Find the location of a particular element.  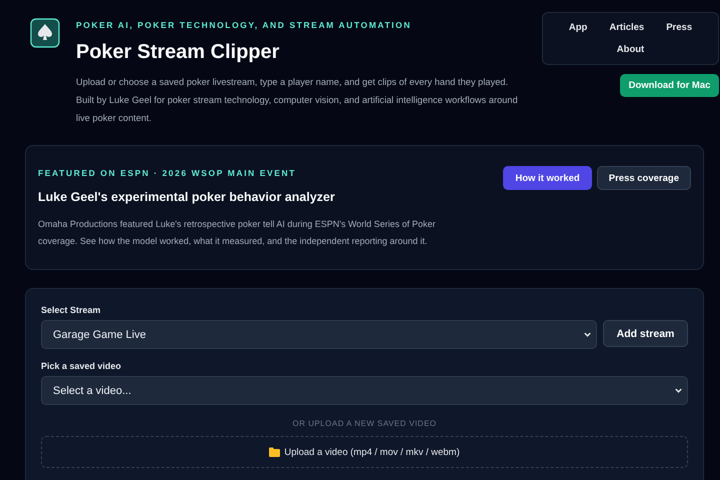

nav-link: About is located at coordinates (630, 49).